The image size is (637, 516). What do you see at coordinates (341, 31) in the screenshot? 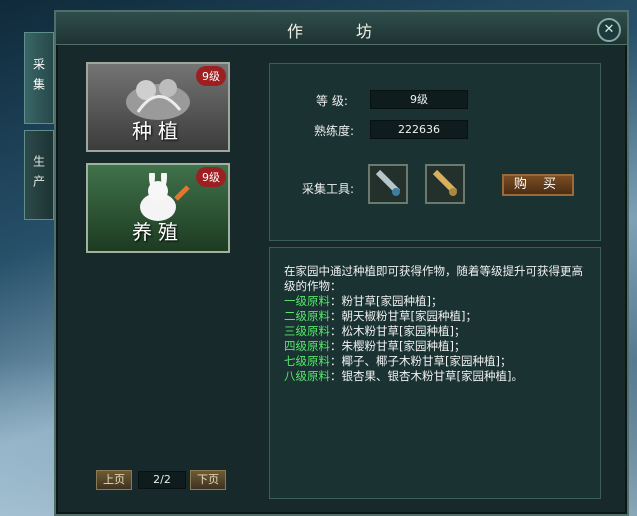
I see `window-title: 作 坊` at bounding box center [341, 31].